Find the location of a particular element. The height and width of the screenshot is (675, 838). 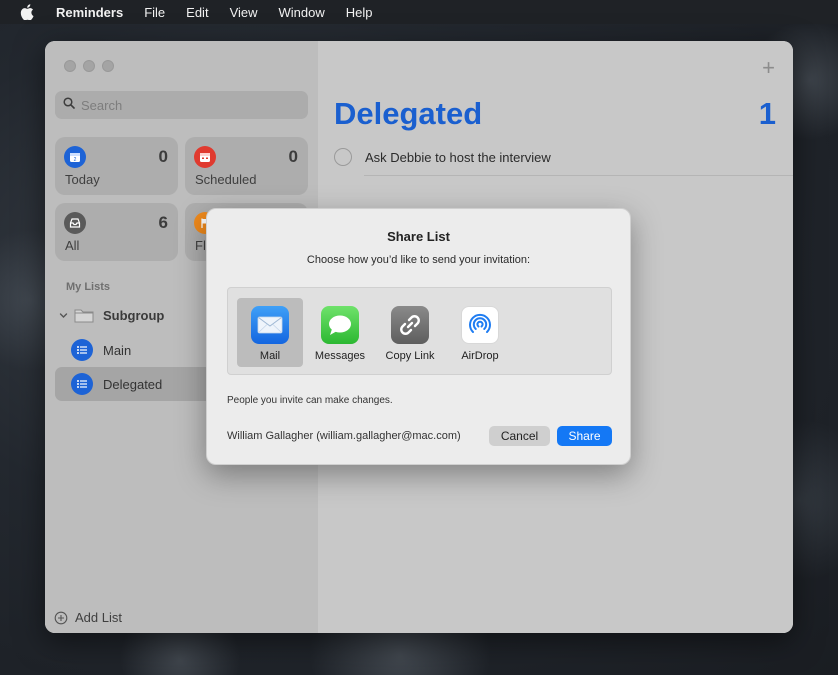

zoom-window-button is located at coordinates (108, 66).